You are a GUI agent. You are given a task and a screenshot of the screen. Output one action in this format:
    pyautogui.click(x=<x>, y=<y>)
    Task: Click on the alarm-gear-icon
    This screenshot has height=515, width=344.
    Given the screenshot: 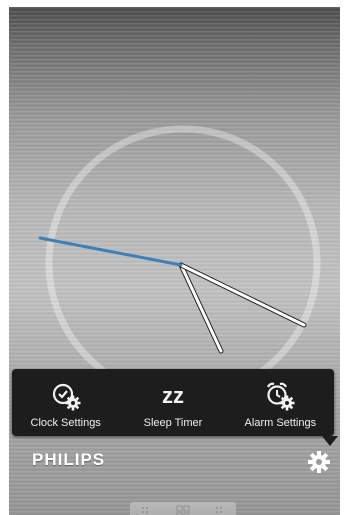 What is the action you would take?
    pyautogui.click(x=281, y=396)
    